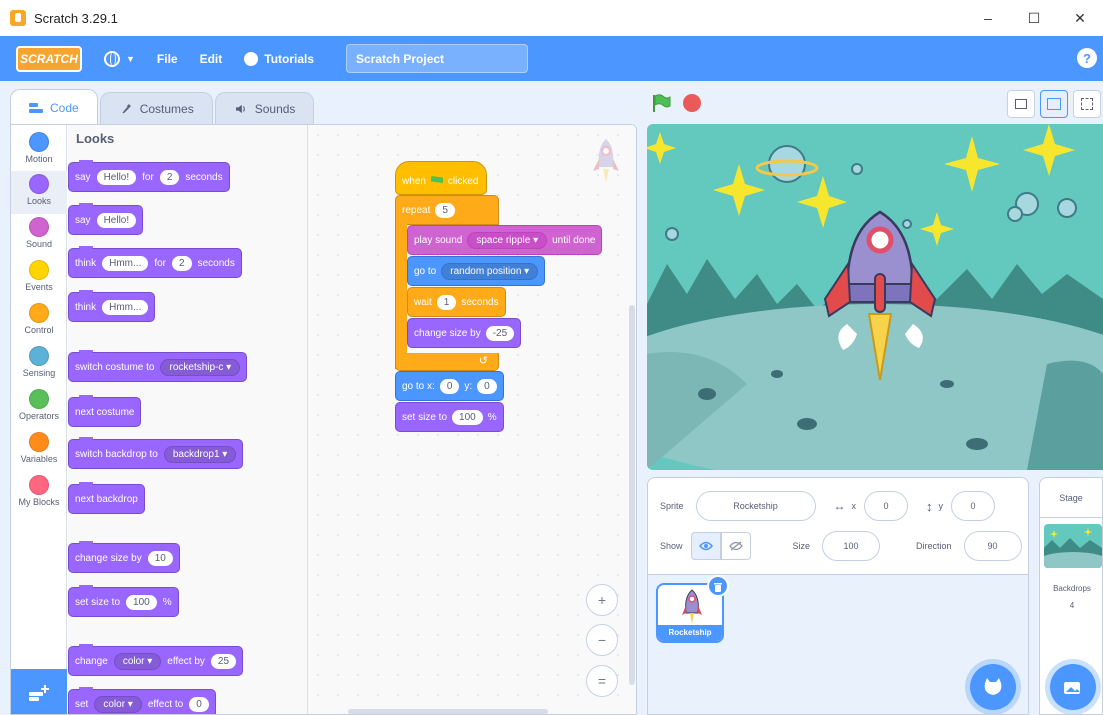  Describe the element at coordinates (200, 454) in the screenshot. I see `backdrop-dropdown: backdrop1 ▾` at that location.